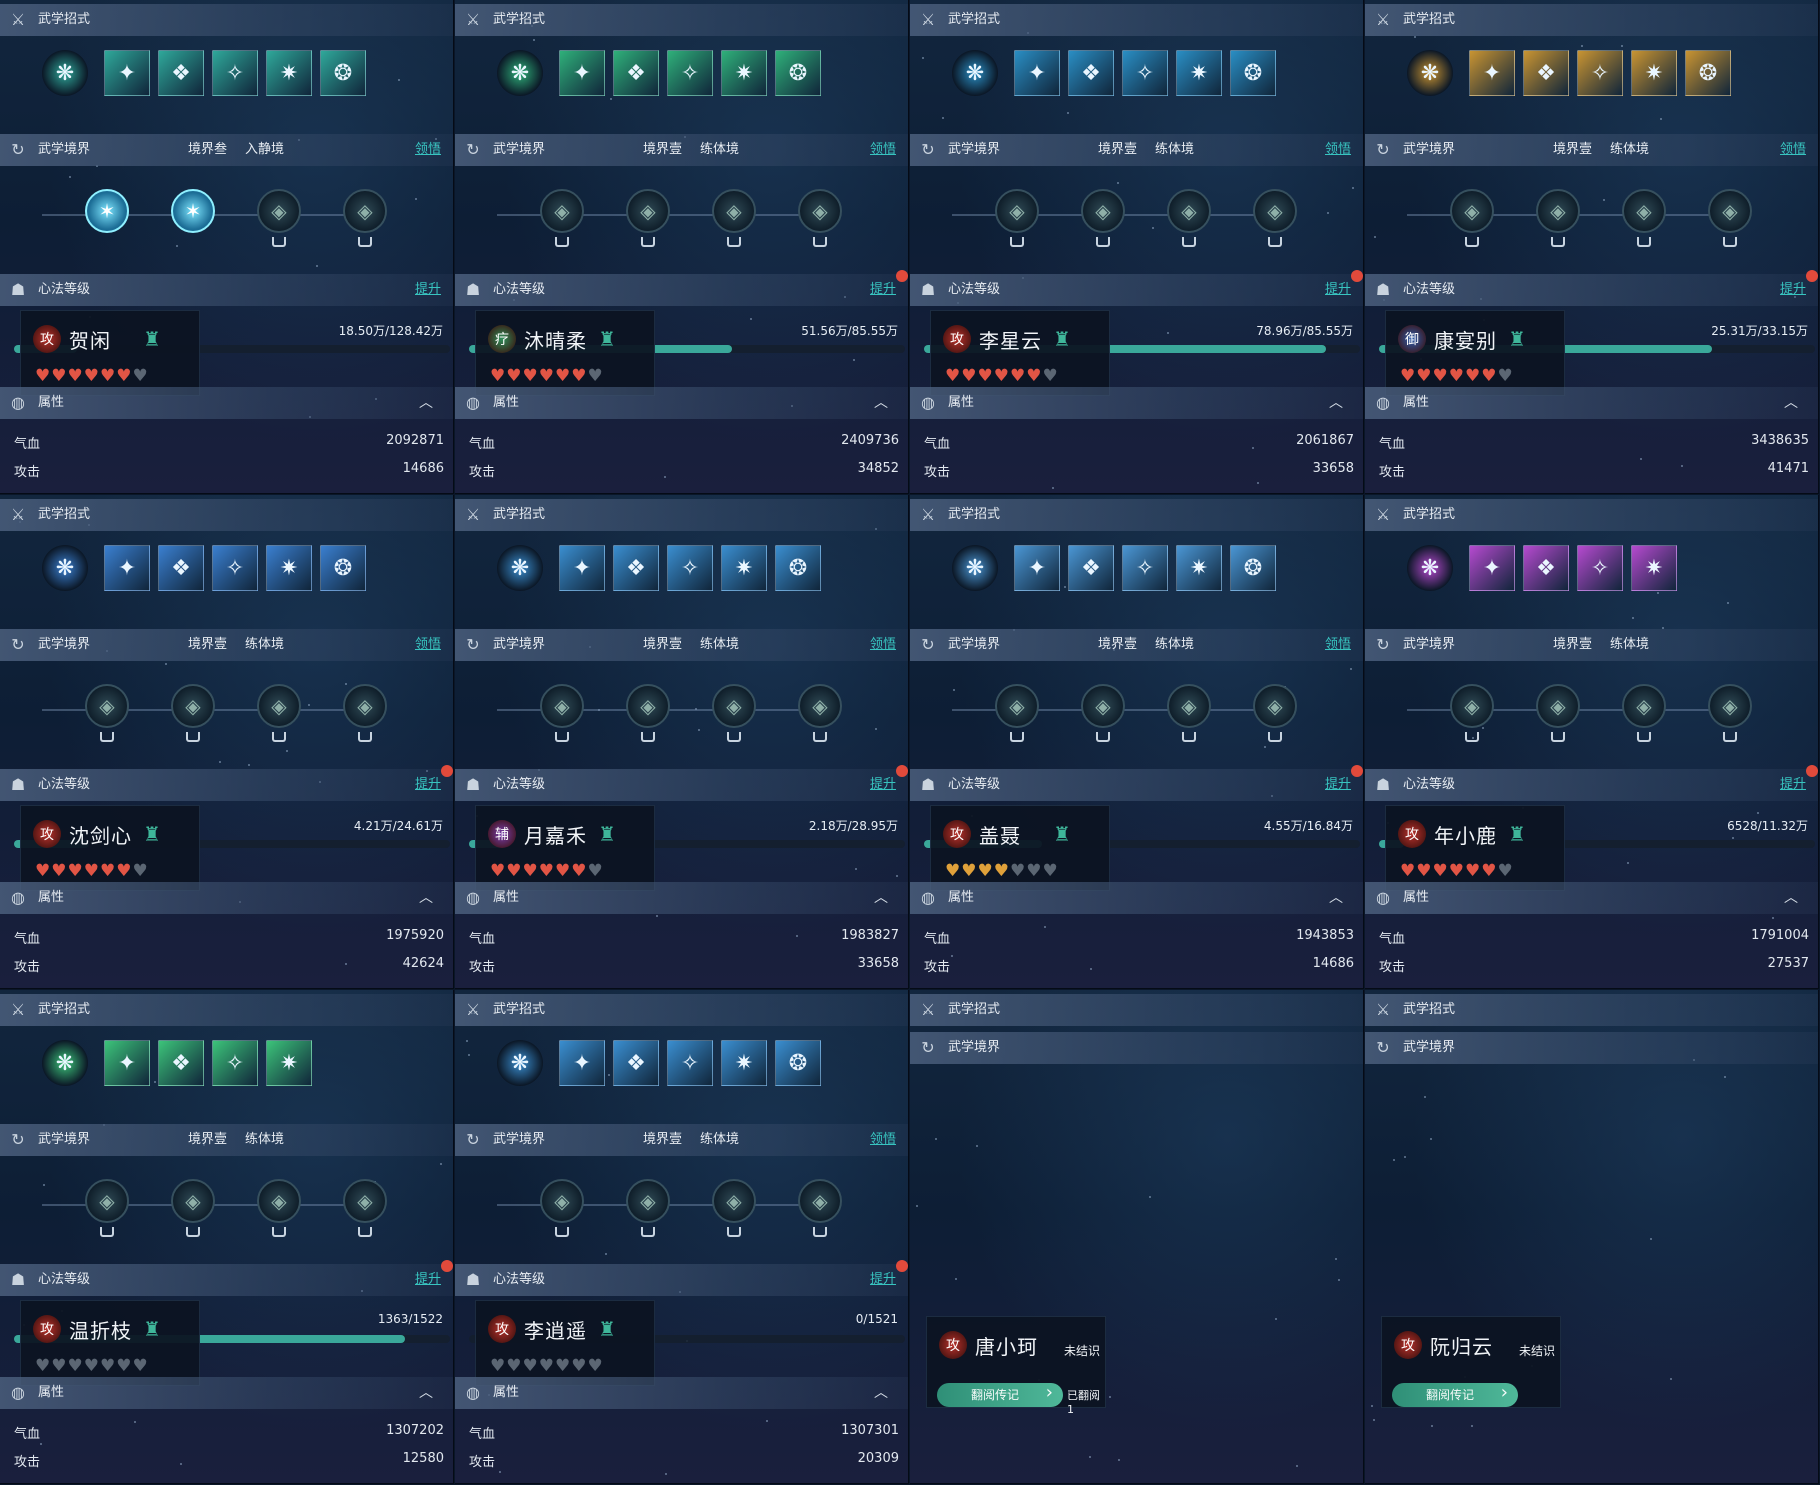  What do you see at coordinates (565, 353) in the screenshot?
I see `character-nameplate: 疗沐晴柔 ♜ ♥♥♥♥♥♥♥` at bounding box center [565, 353].